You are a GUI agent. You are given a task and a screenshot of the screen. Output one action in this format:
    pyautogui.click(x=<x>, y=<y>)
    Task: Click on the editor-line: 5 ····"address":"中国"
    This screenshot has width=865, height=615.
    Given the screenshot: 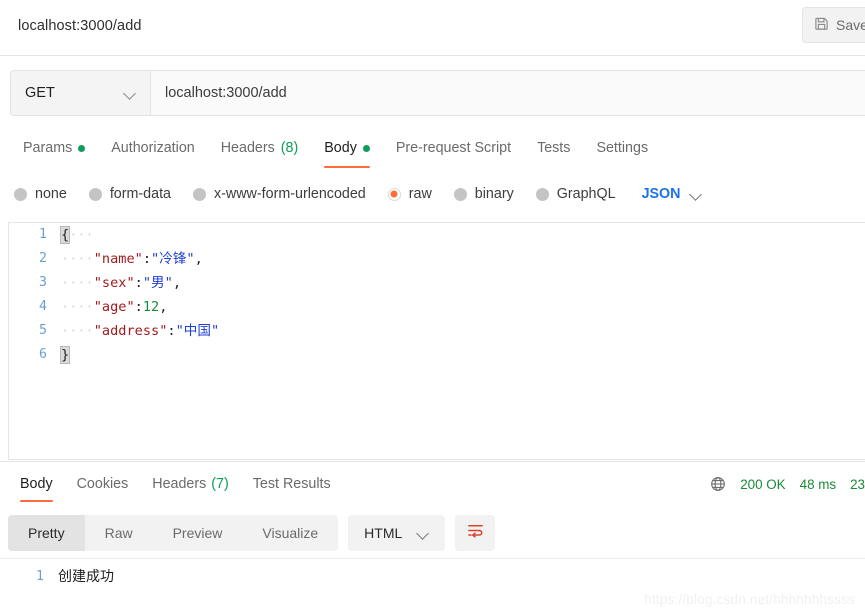 What is the action you would take?
    pyautogui.click(x=437, y=331)
    